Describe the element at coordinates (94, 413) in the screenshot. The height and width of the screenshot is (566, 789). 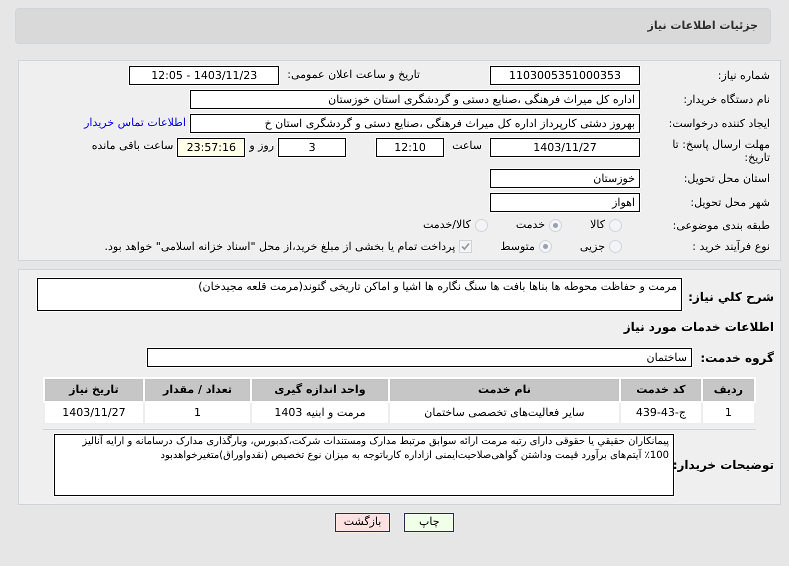
I see `table-cell: 1403/11/27` at that location.